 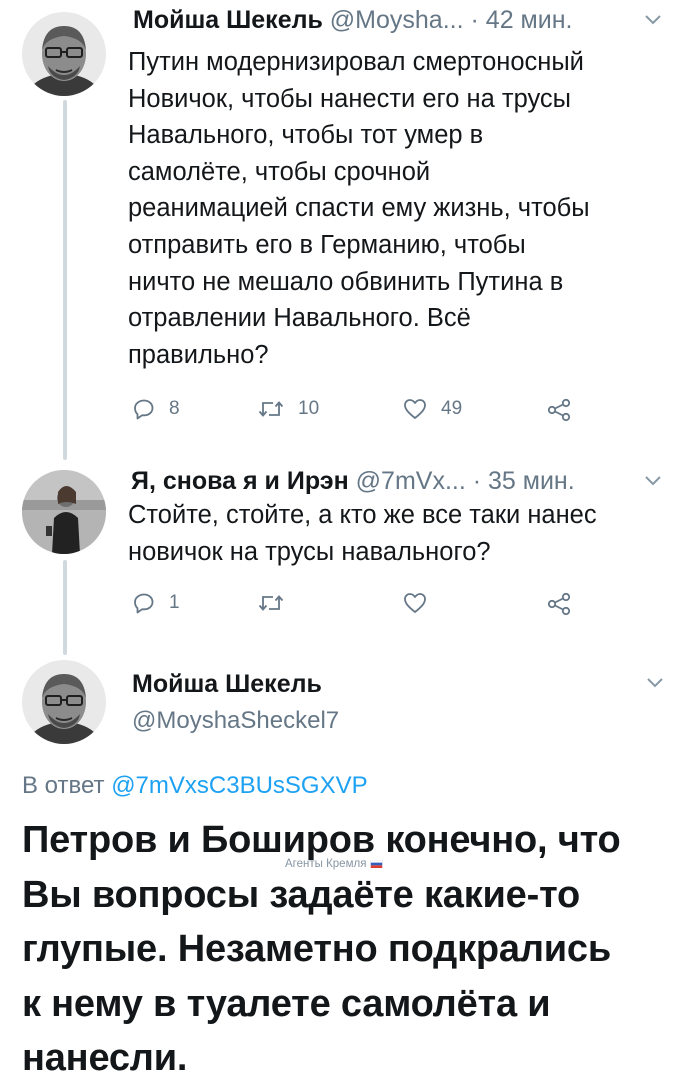 I want to click on tweet-header: Я, снова я и Ирэн @7mVx... · 35 мин., so click(x=353, y=481).